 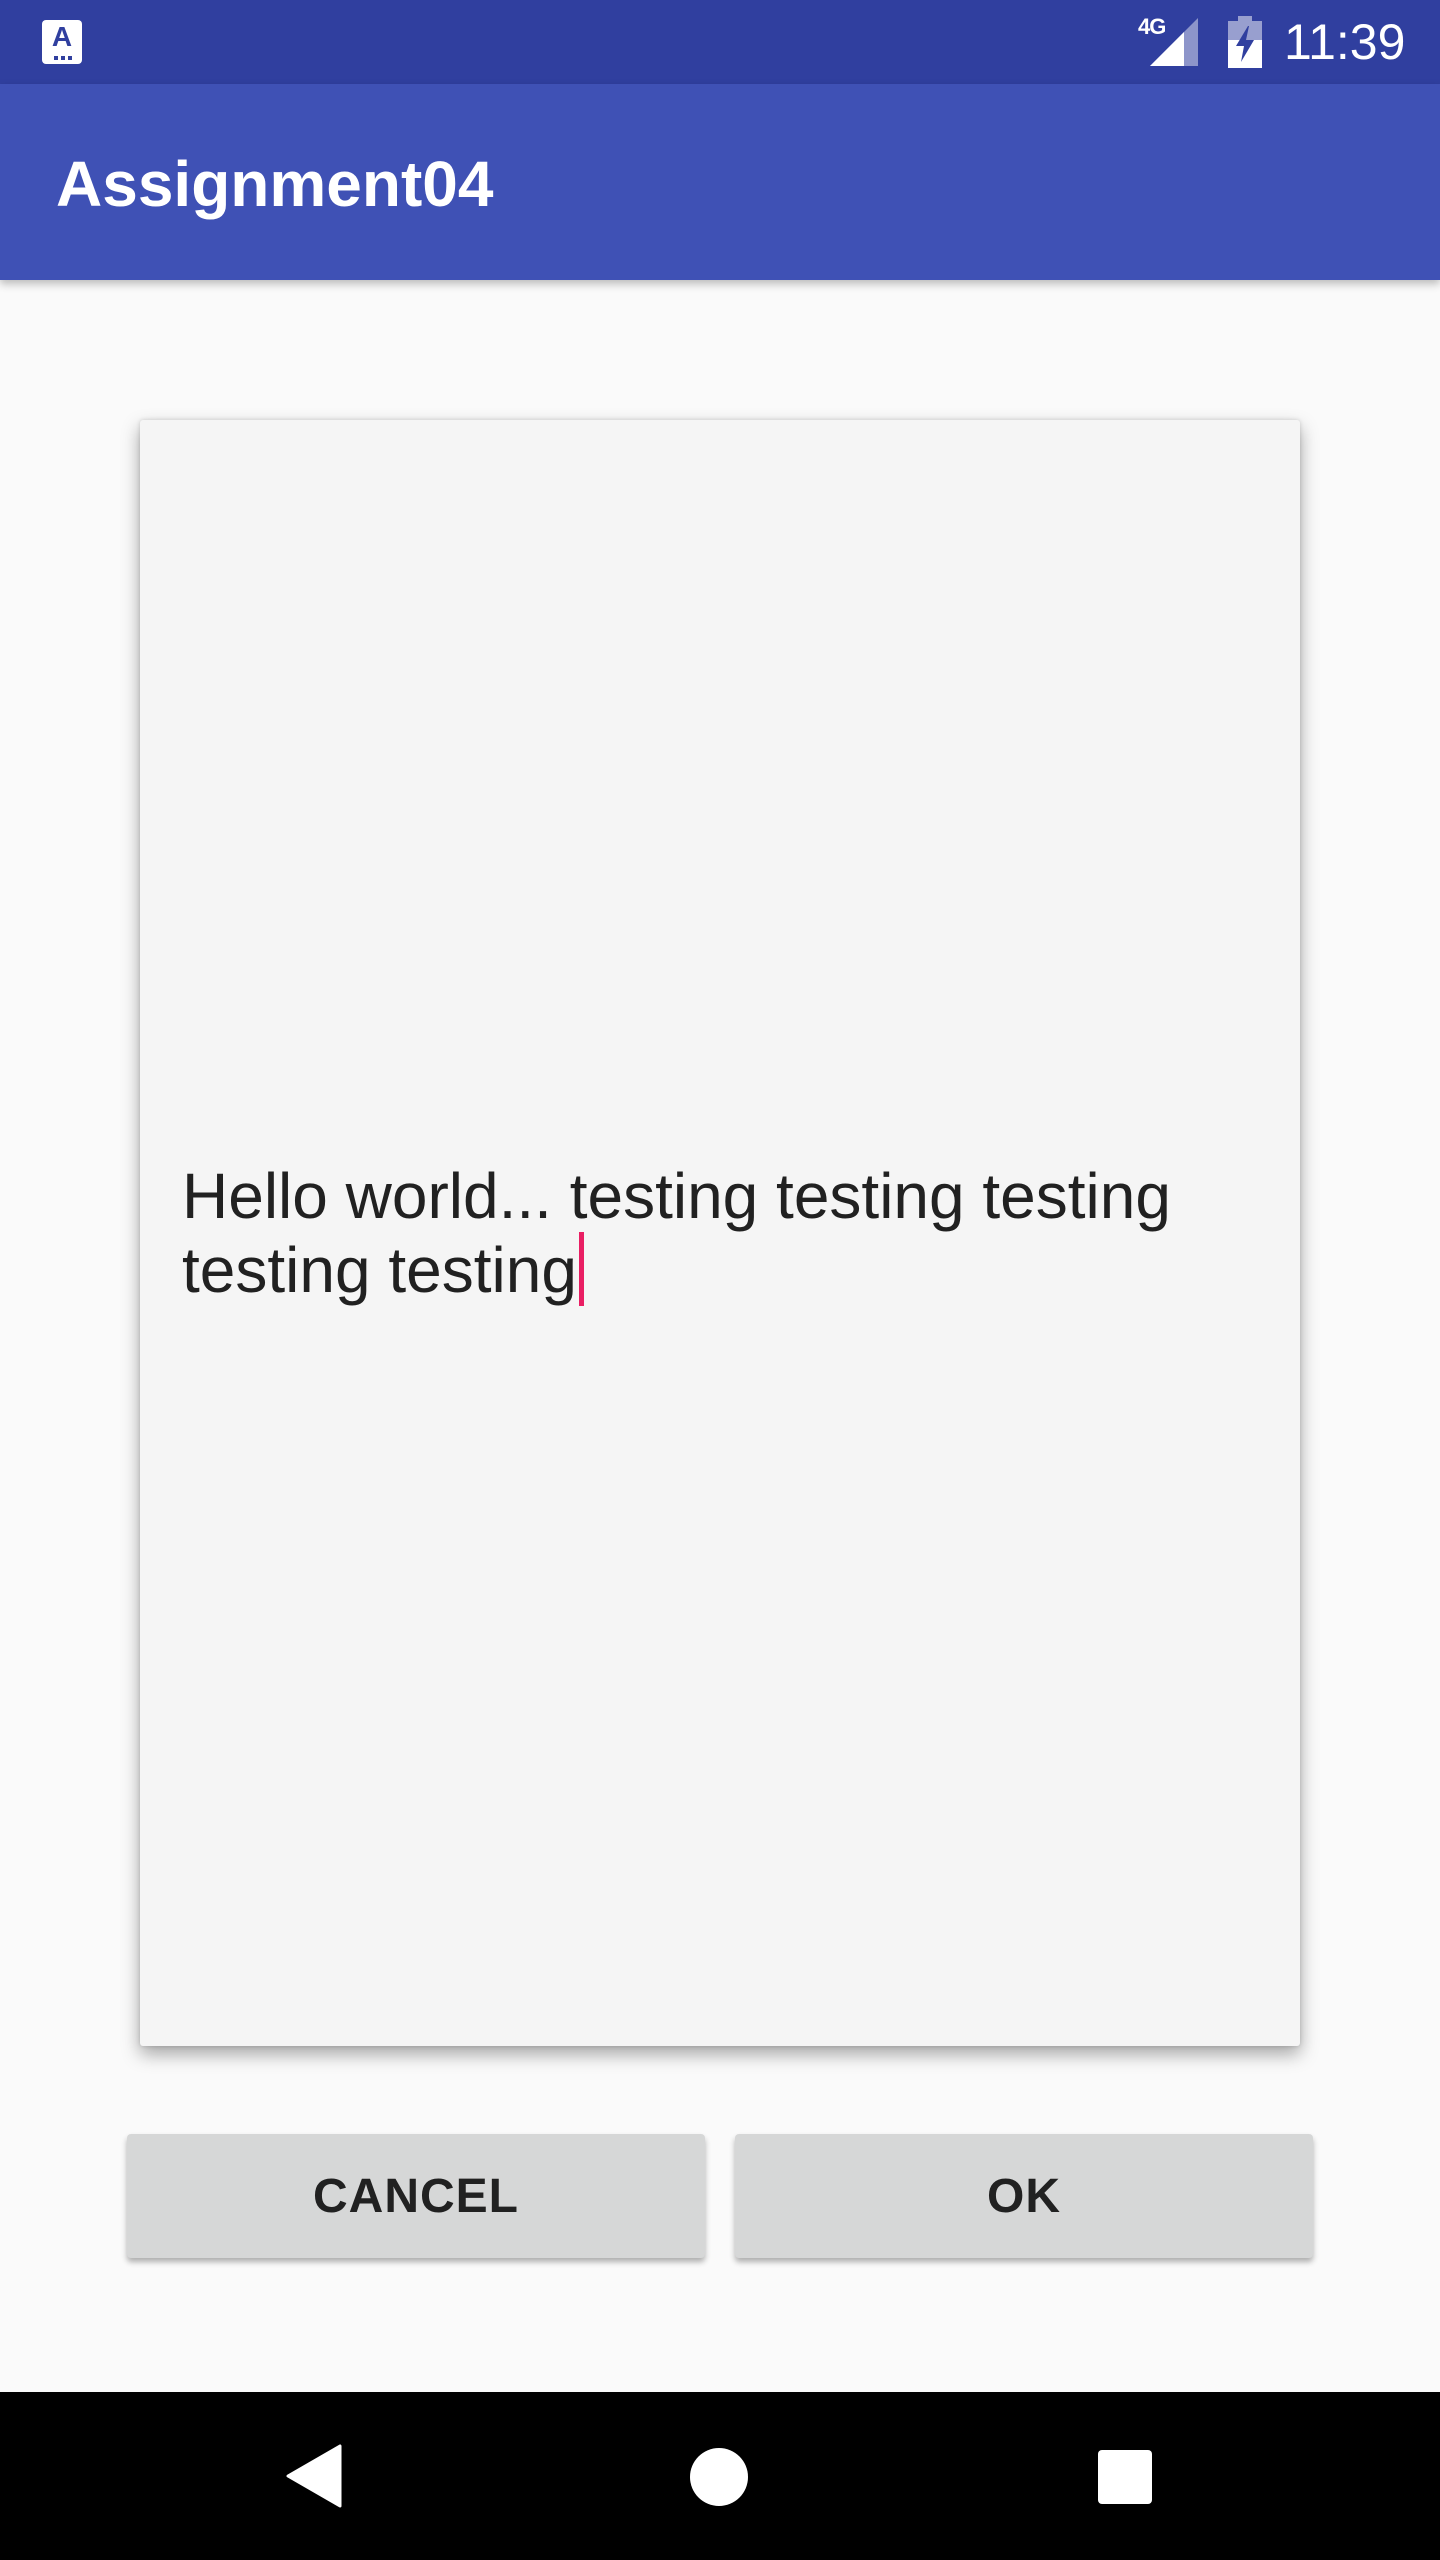 I want to click on accessibility-app-icon: A, so click(x=62, y=42).